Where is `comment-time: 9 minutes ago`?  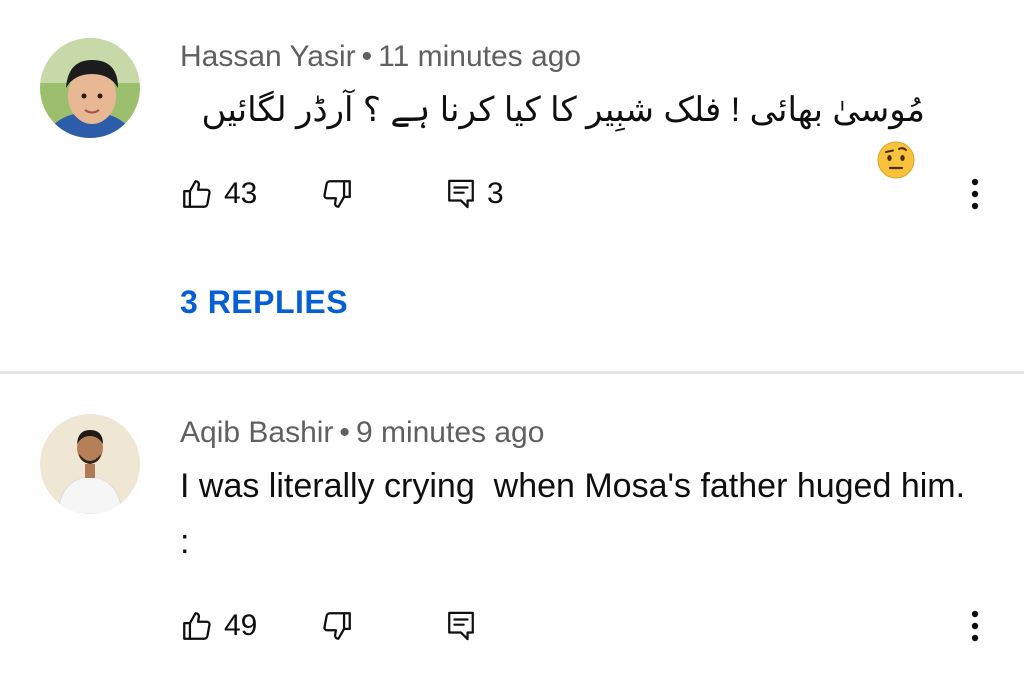 comment-time: 9 minutes ago is located at coordinates (450, 432).